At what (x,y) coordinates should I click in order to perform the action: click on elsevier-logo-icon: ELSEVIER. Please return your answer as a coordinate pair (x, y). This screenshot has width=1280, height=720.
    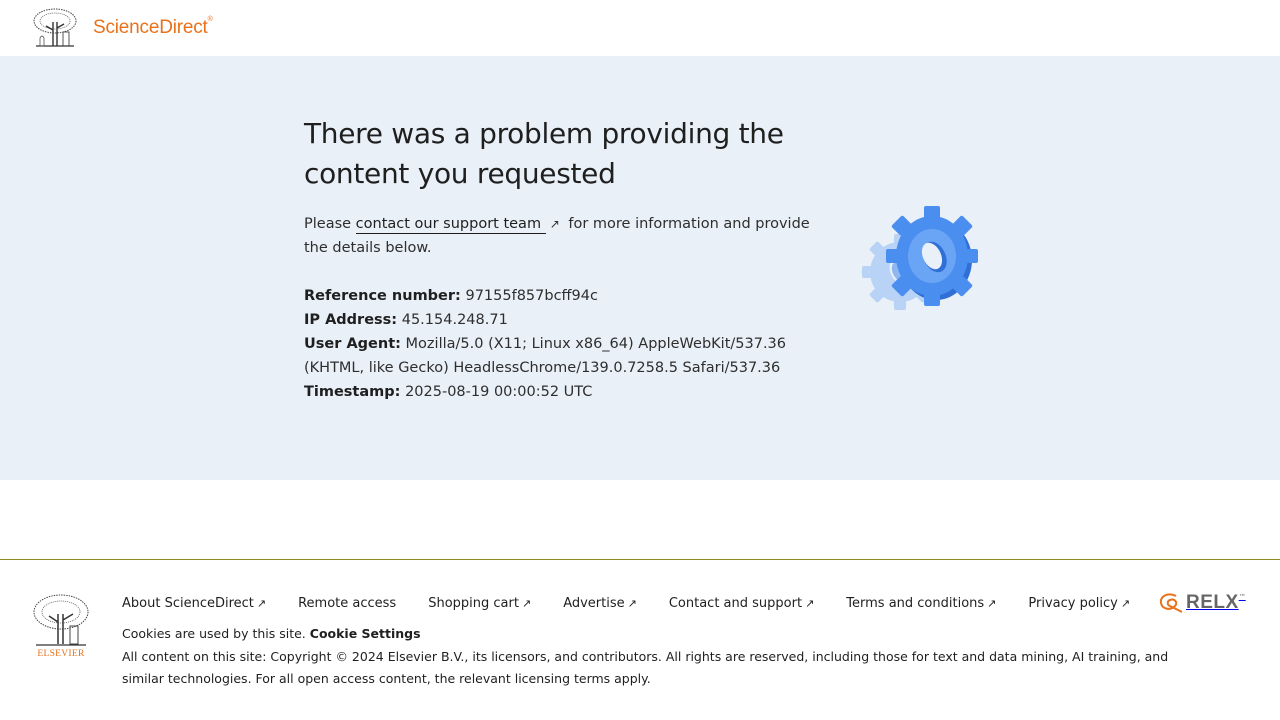
    Looking at the image, I should click on (61, 626).